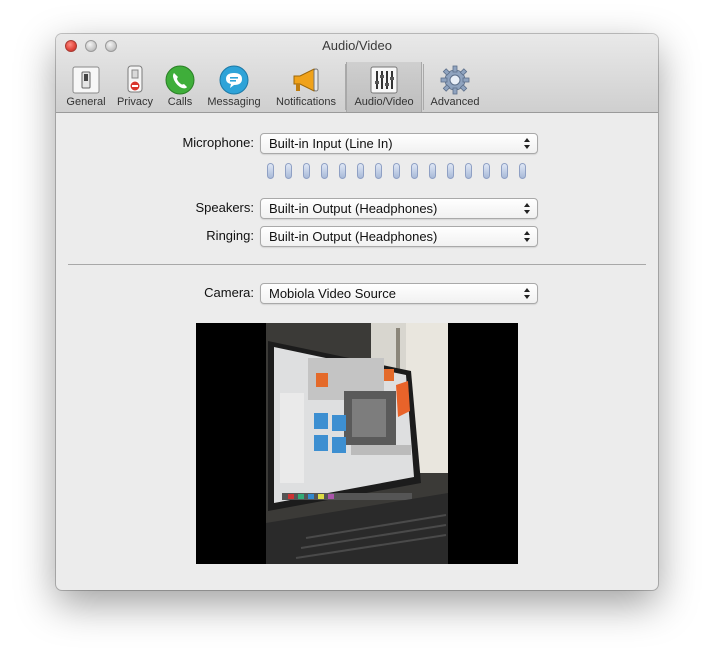  Describe the element at coordinates (234, 102) in the screenshot. I see `tab-messaging-label: Messaging` at that location.